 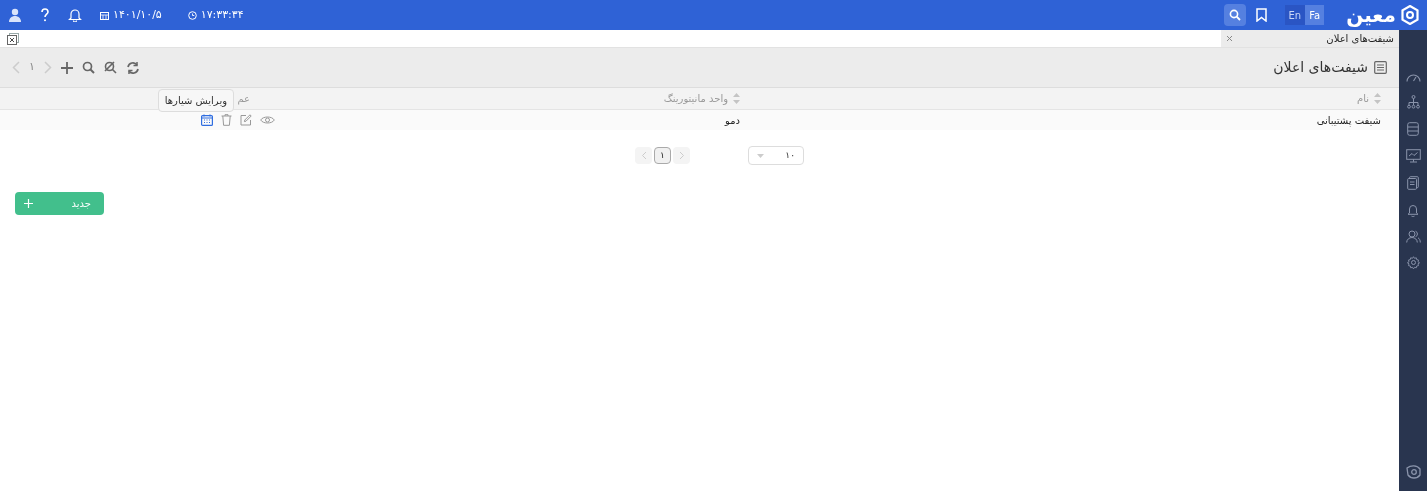 What do you see at coordinates (28, 203) in the screenshot?
I see `plus-icon` at bounding box center [28, 203].